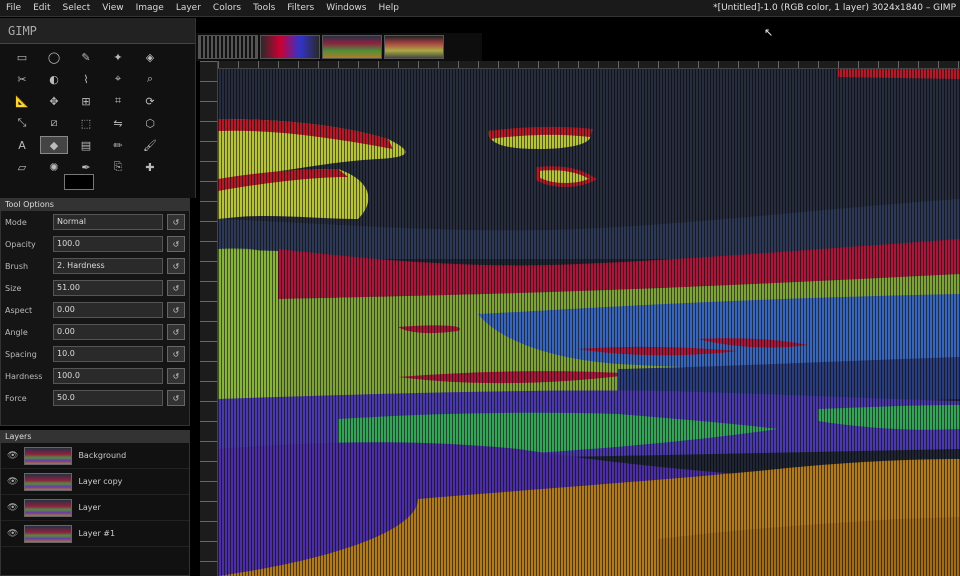 The image size is (960, 576). I want to click on tool-option-row: Spacing 10.0 ↺, so click(95, 354).